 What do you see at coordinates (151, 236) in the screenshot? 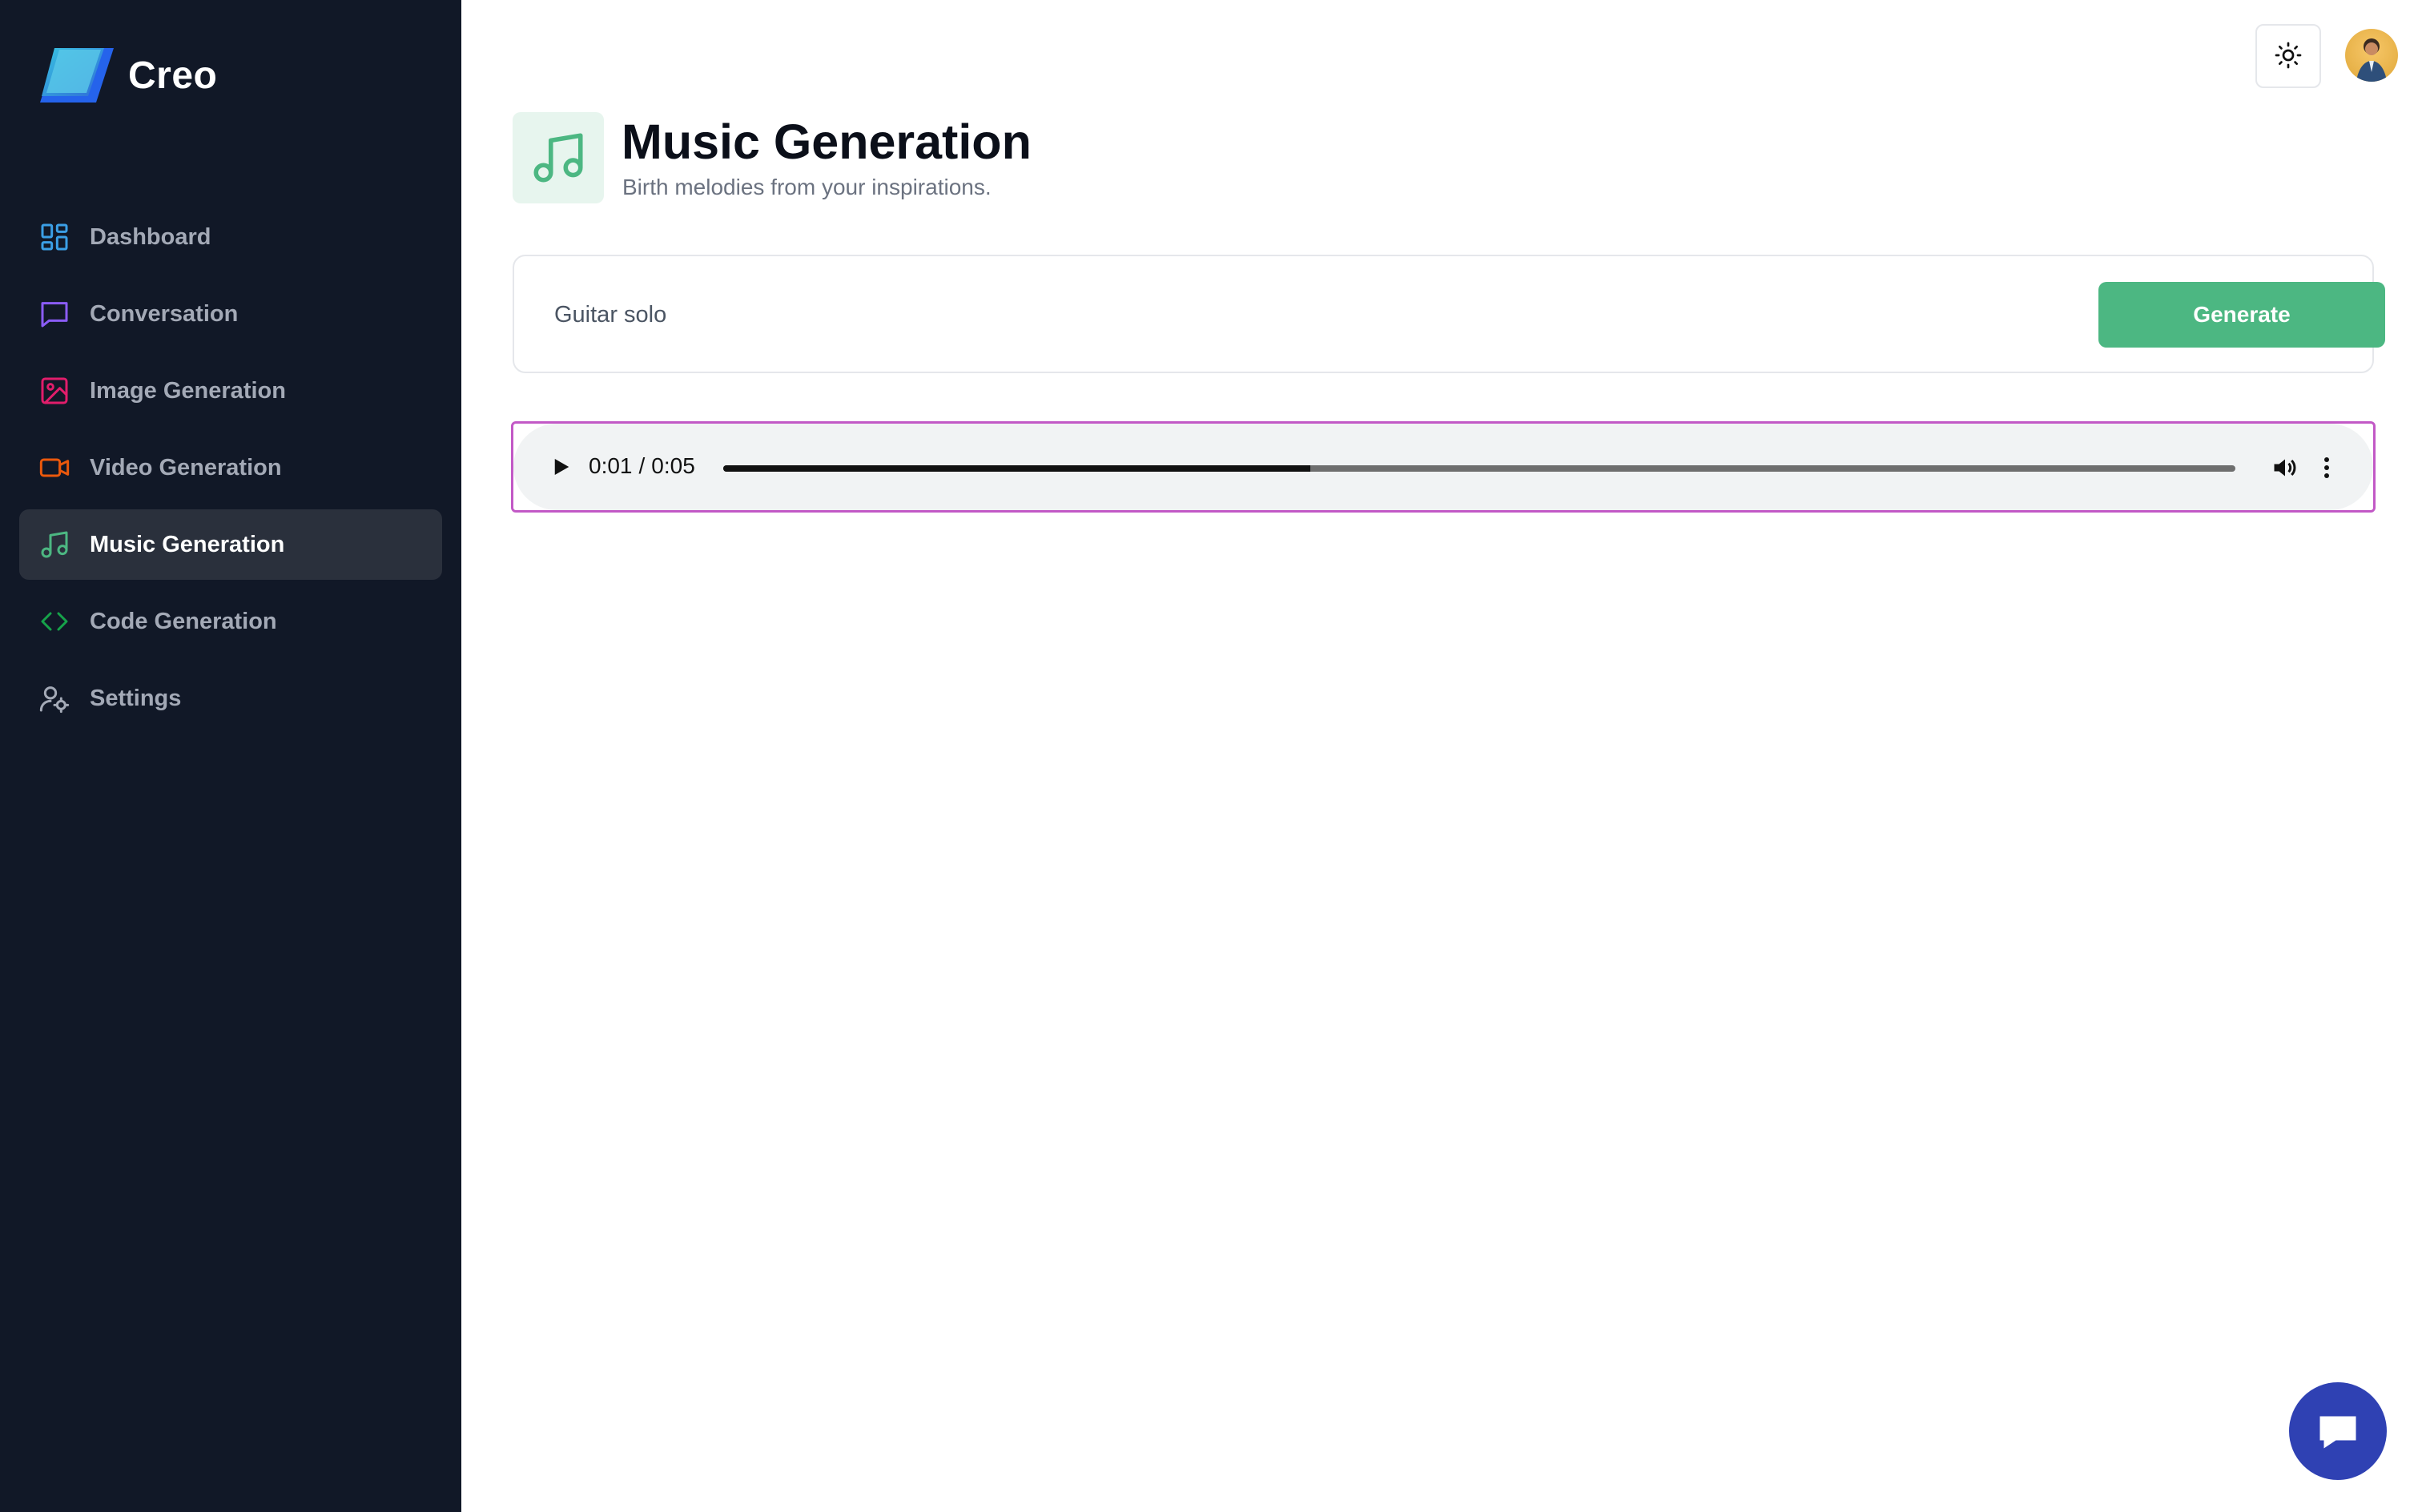
I see `sidebar-item-label: Dashboard` at bounding box center [151, 236].